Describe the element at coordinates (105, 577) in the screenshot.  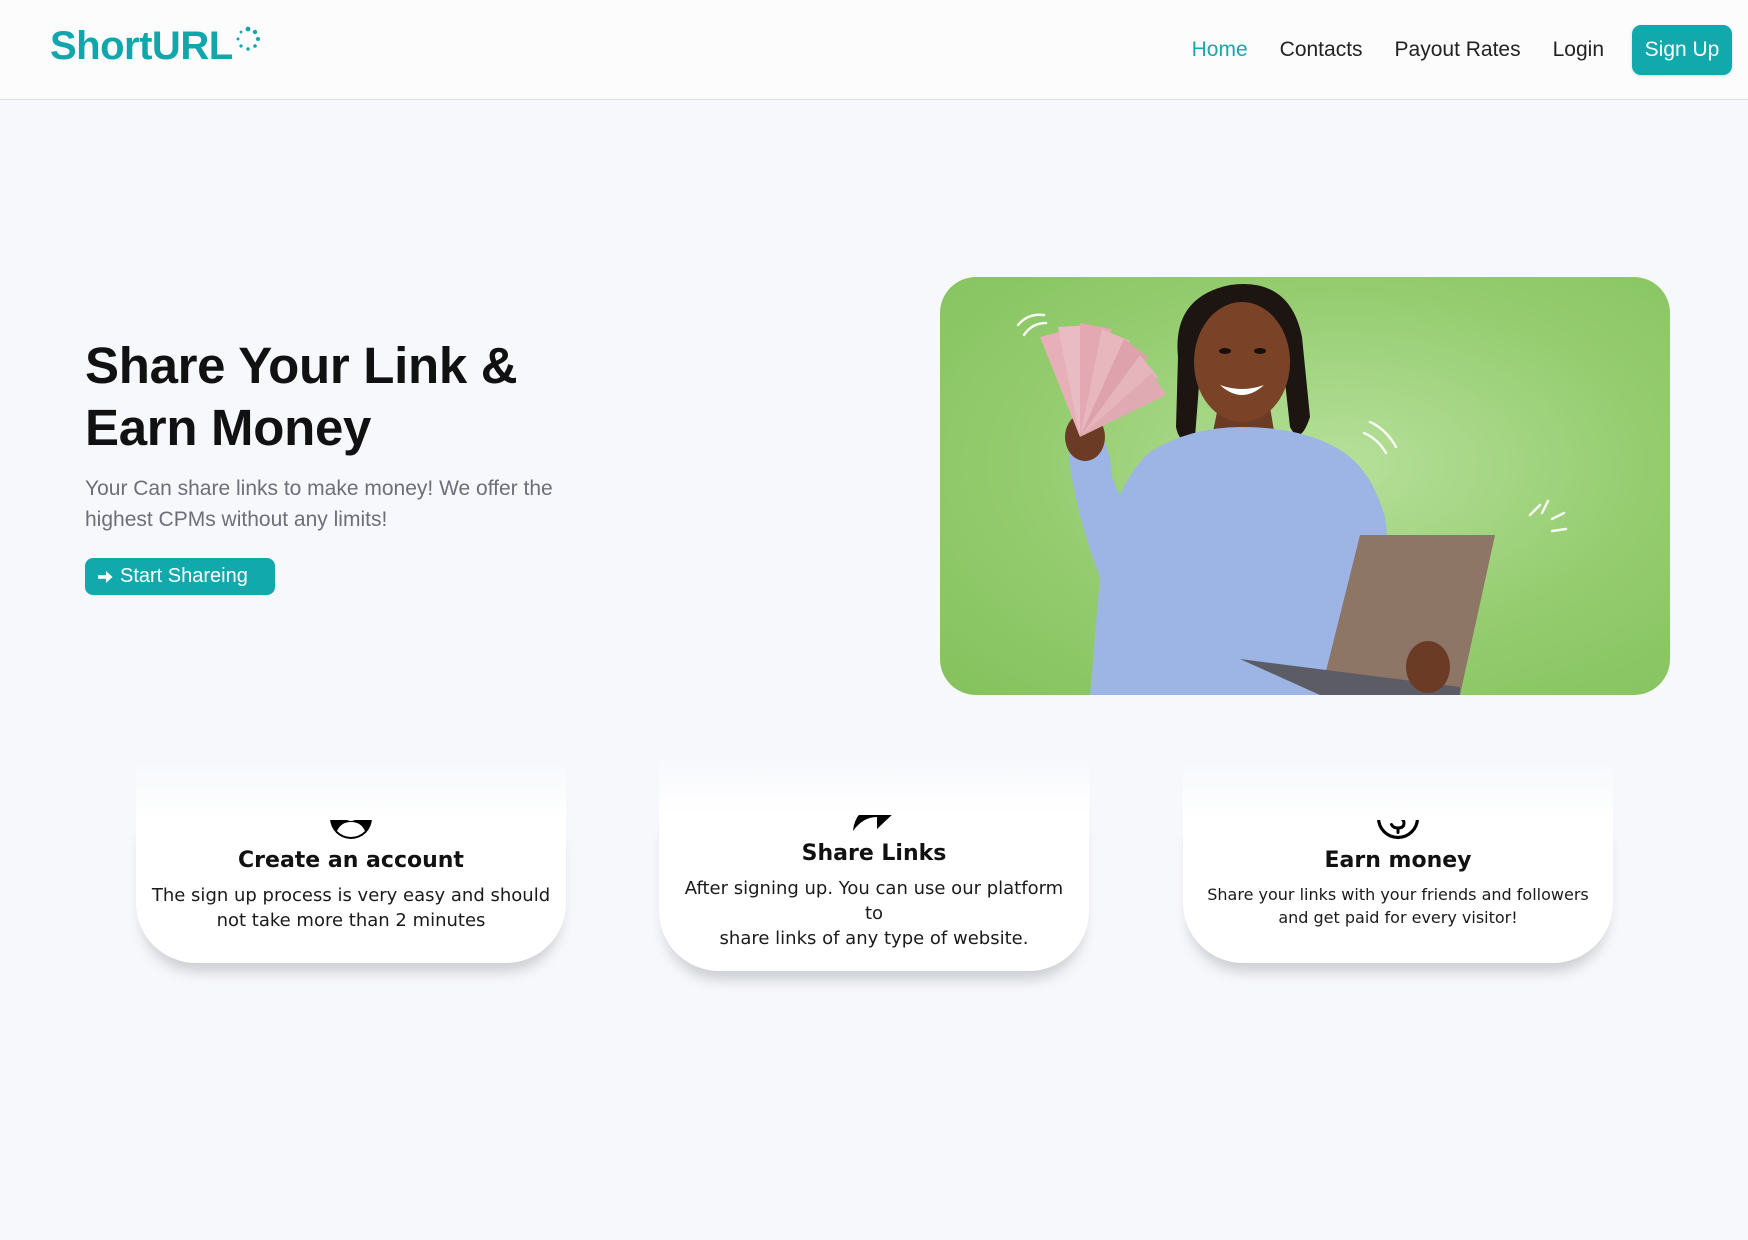
I see `arrow-right-icon` at that location.